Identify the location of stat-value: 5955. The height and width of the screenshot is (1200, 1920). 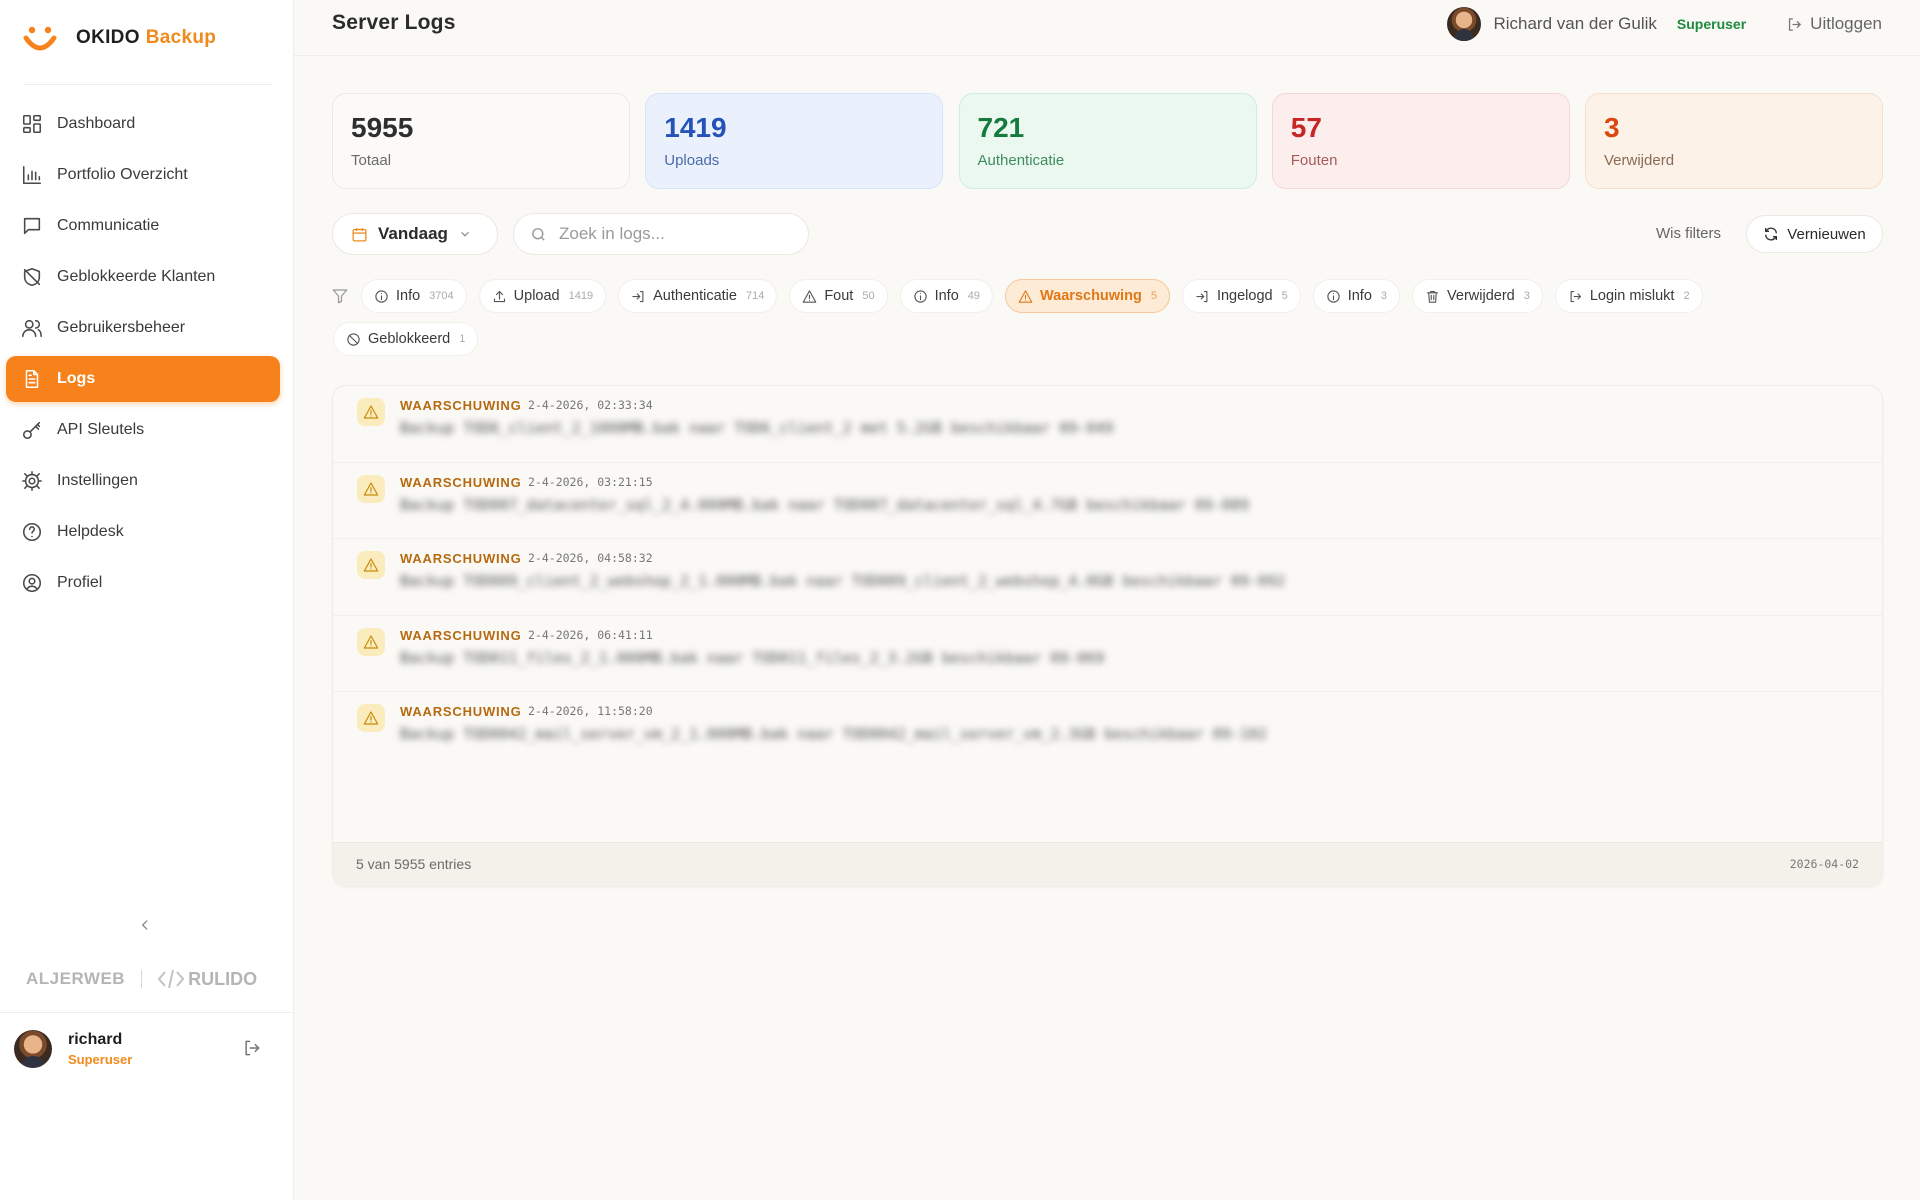
(382, 127).